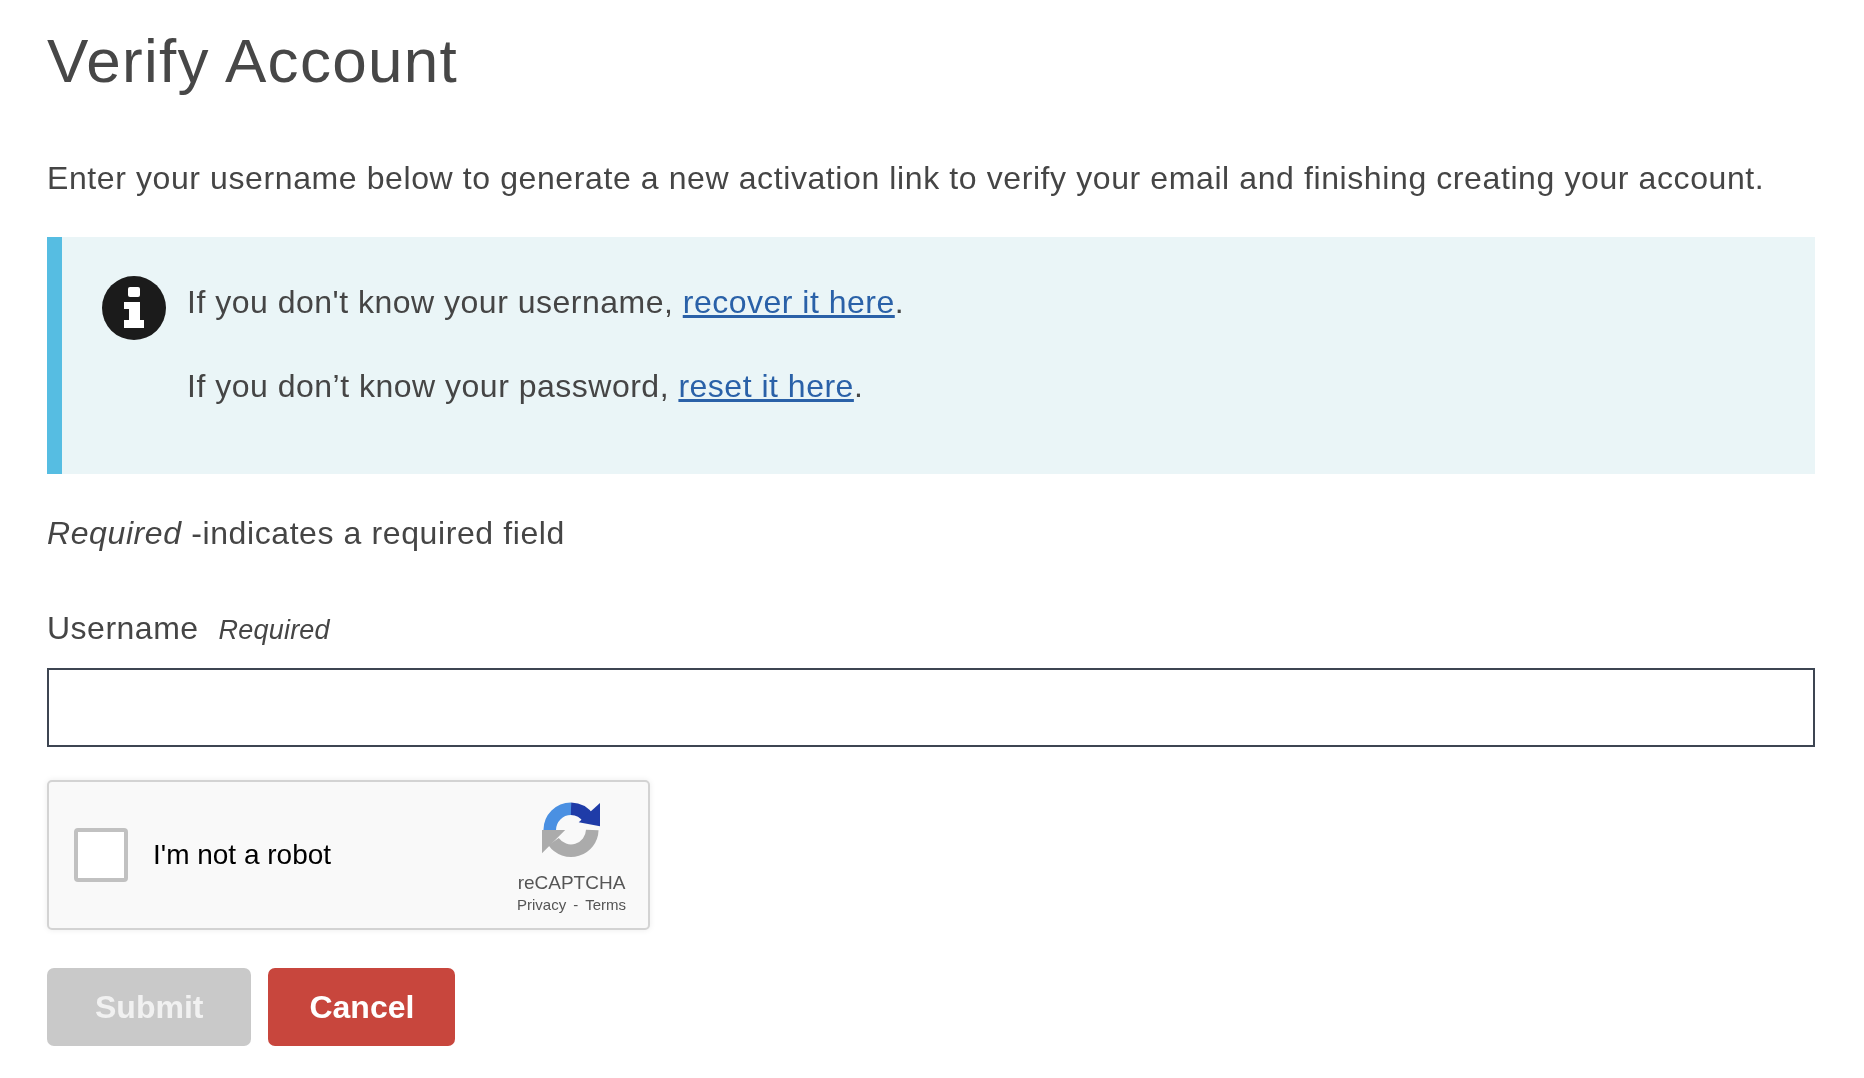 The height and width of the screenshot is (1078, 1864). Describe the element at coordinates (306, 533) in the screenshot. I see `required-note: Required -indicates a required field` at that location.